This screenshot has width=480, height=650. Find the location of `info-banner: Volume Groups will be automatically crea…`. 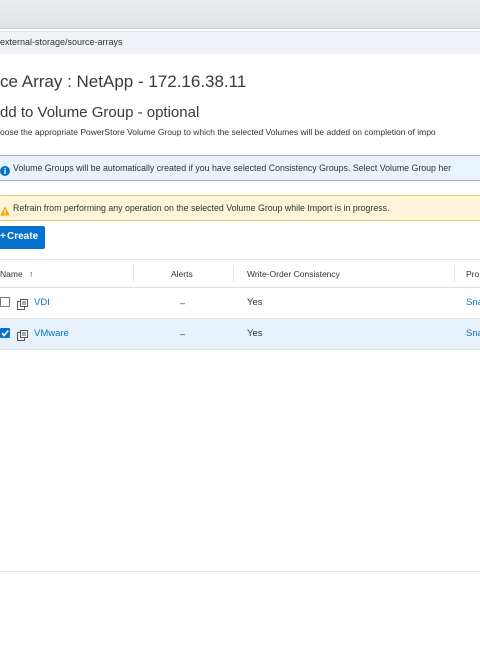

info-banner: Volume Groups will be automatically crea… is located at coordinates (240, 168).